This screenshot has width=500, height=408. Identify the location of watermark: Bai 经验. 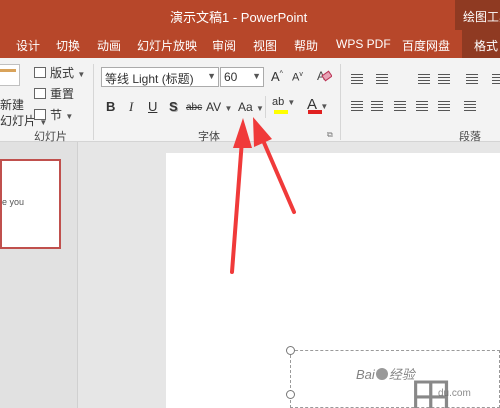
(385, 373).